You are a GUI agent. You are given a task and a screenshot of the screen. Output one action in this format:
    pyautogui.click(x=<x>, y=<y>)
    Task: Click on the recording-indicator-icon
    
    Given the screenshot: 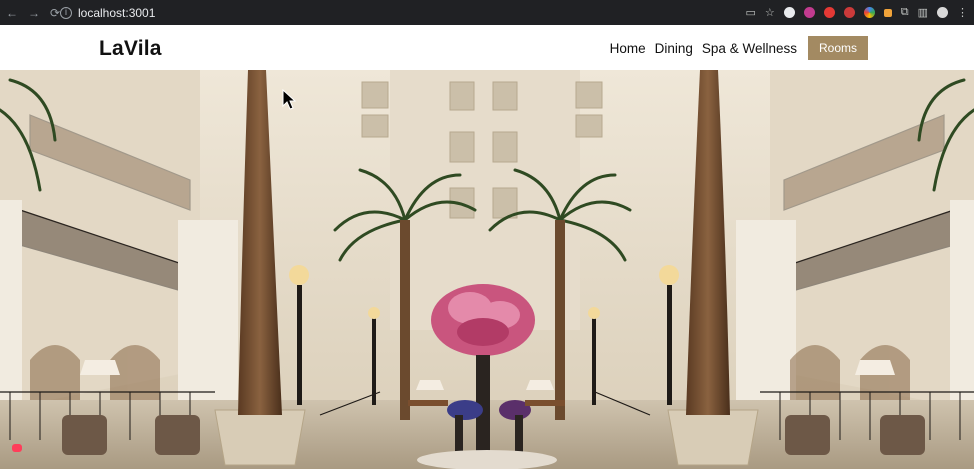 What is the action you would take?
    pyautogui.click(x=17, y=448)
    